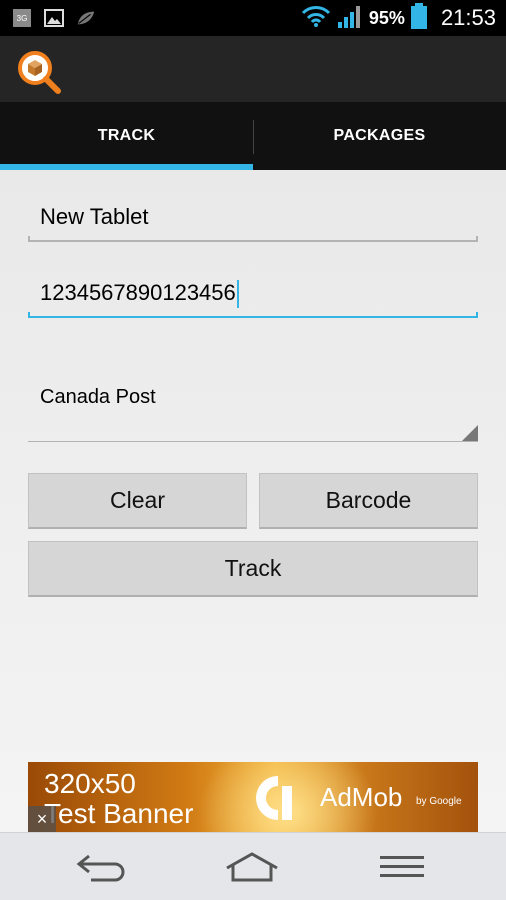  I want to click on back-icon, so click(100, 868).